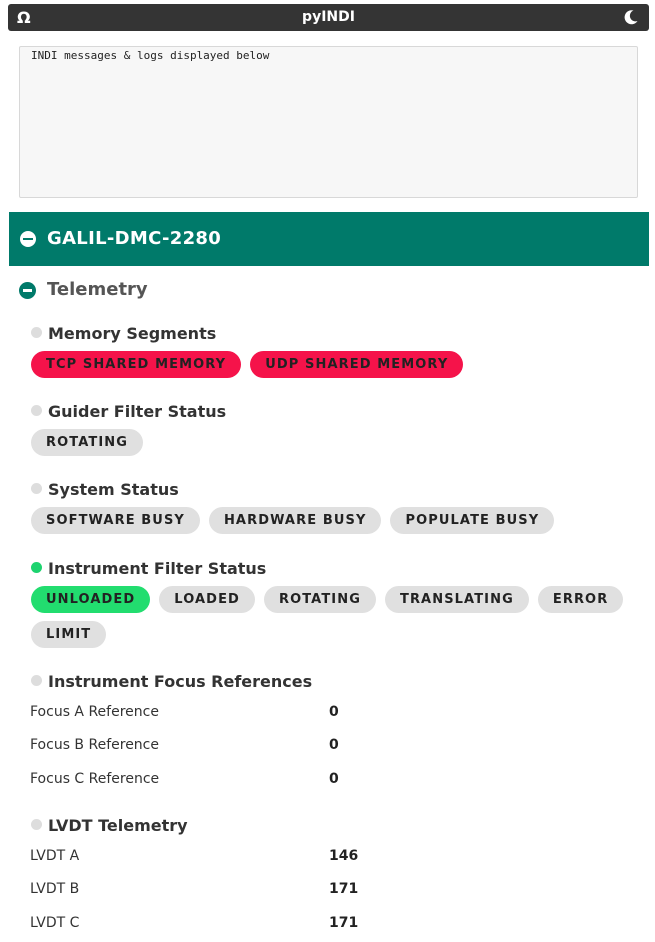 The image size is (655, 942). What do you see at coordinates (631, 17) in the screenshot?
I see `moon-icon` at bounding box center [631, 17].